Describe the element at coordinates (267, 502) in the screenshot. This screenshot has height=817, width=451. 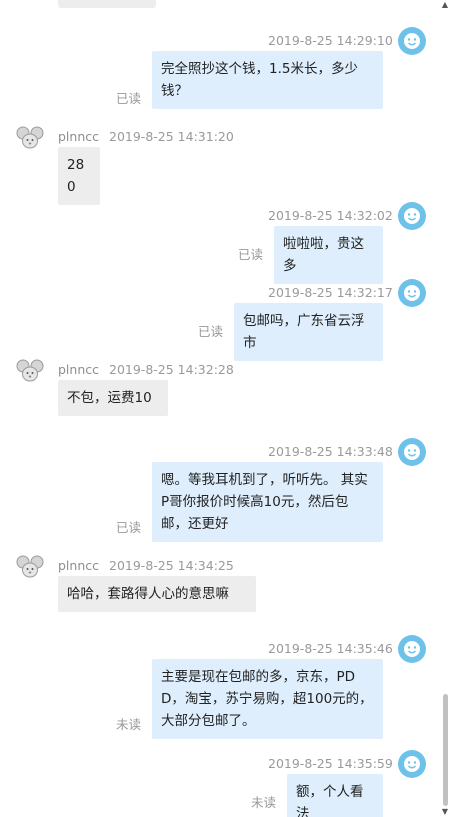
I see `message-bubble: 嗯。等我耳机到了，听听先。 其实P哥你报价时候高10元，然后包邮，还更好` at that location.